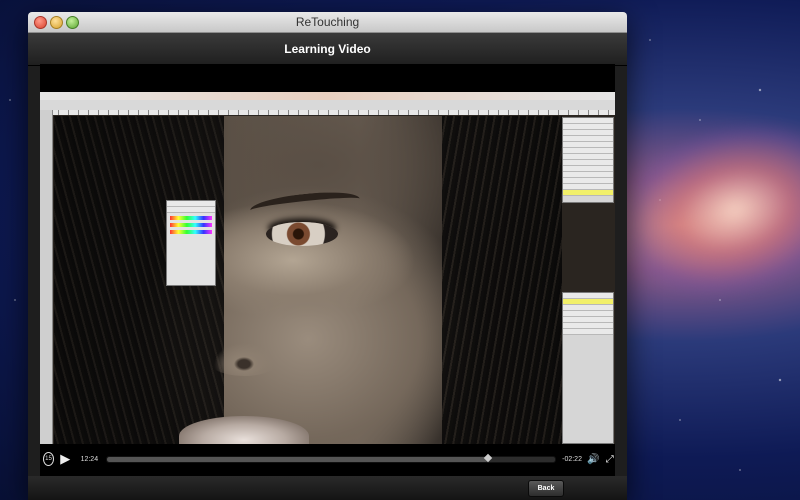  What do you see at coordinates (327, 96) in the screenshot?
I see `video-app-menubar` at bounding box center [327, 96].